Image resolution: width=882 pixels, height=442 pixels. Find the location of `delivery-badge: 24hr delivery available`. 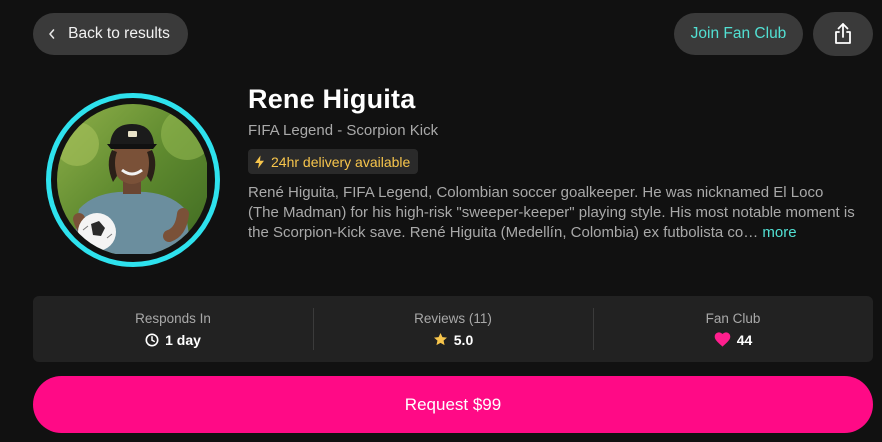

delivery-badge: 24hr delivery available is located at coordinates (333, 161).